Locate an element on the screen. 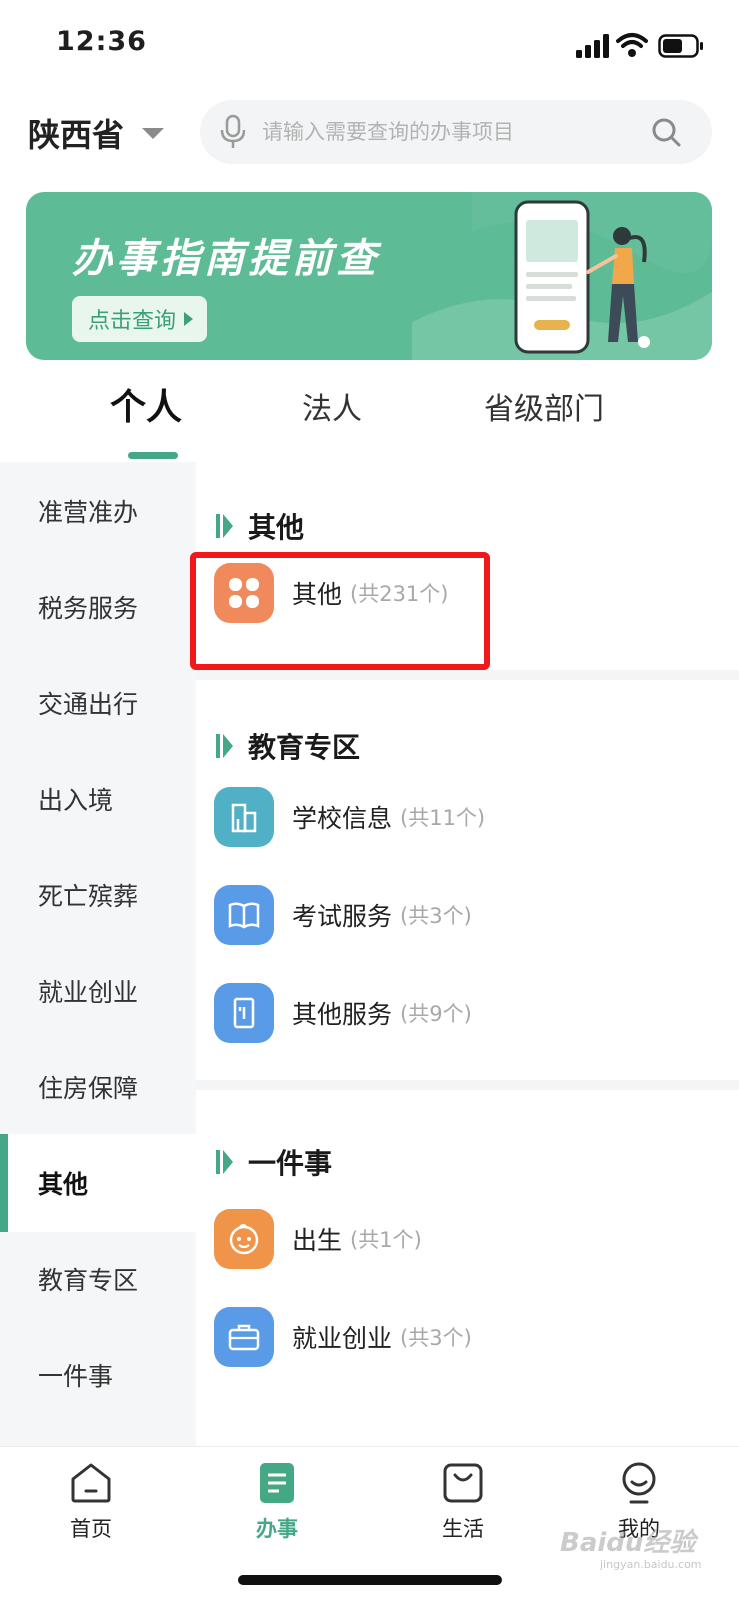 The height and width of the screenshot is (1600, 739). banner-query-button: 点击查询 is located at coordinates (140, 319).